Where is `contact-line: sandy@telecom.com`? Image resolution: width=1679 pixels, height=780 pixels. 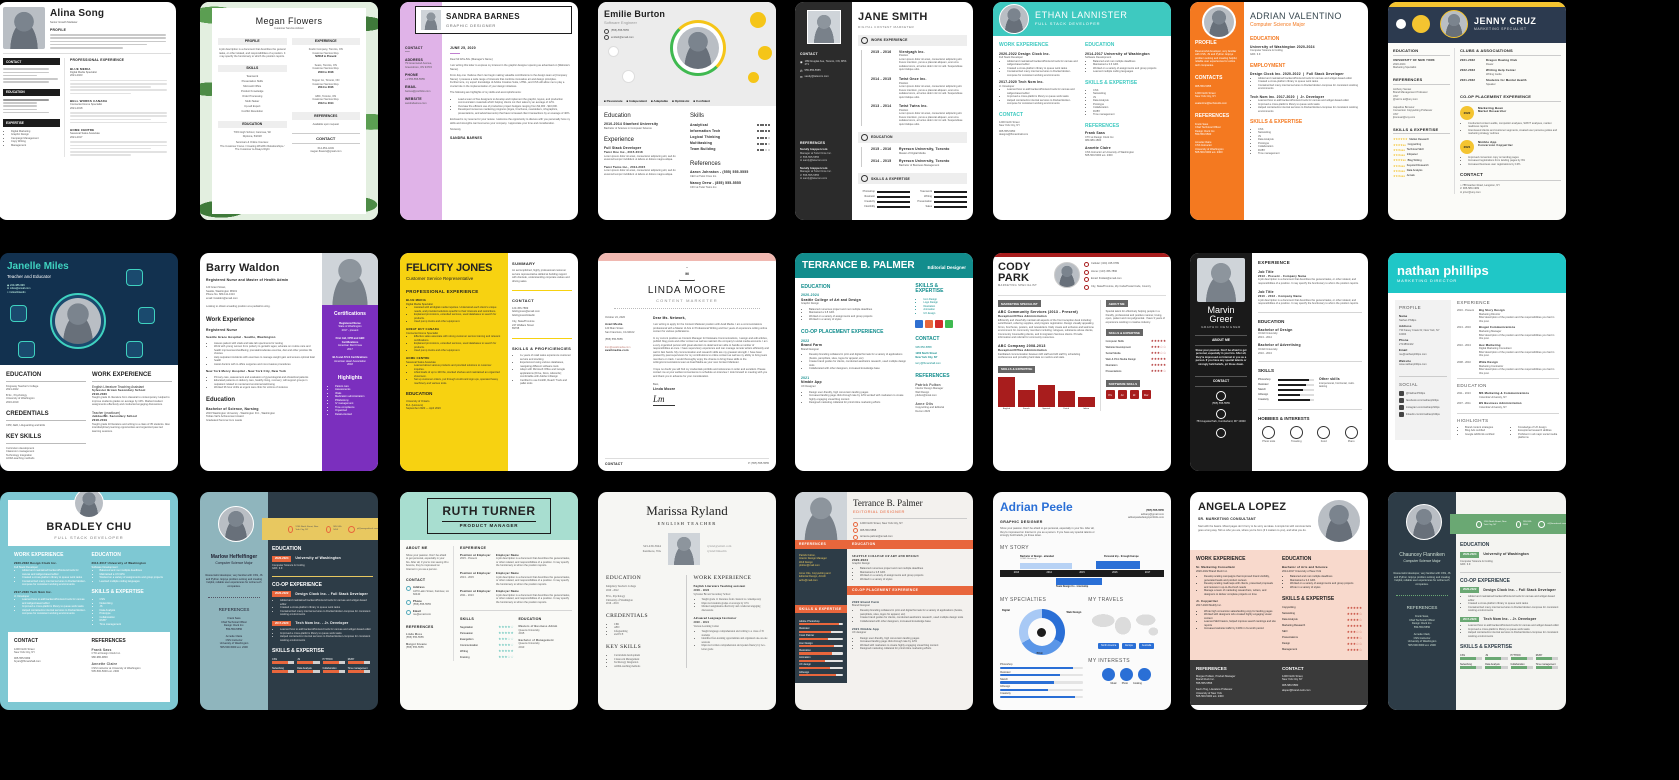 contact-line: sandy@telecom.com is located at coordinates (816, 76).